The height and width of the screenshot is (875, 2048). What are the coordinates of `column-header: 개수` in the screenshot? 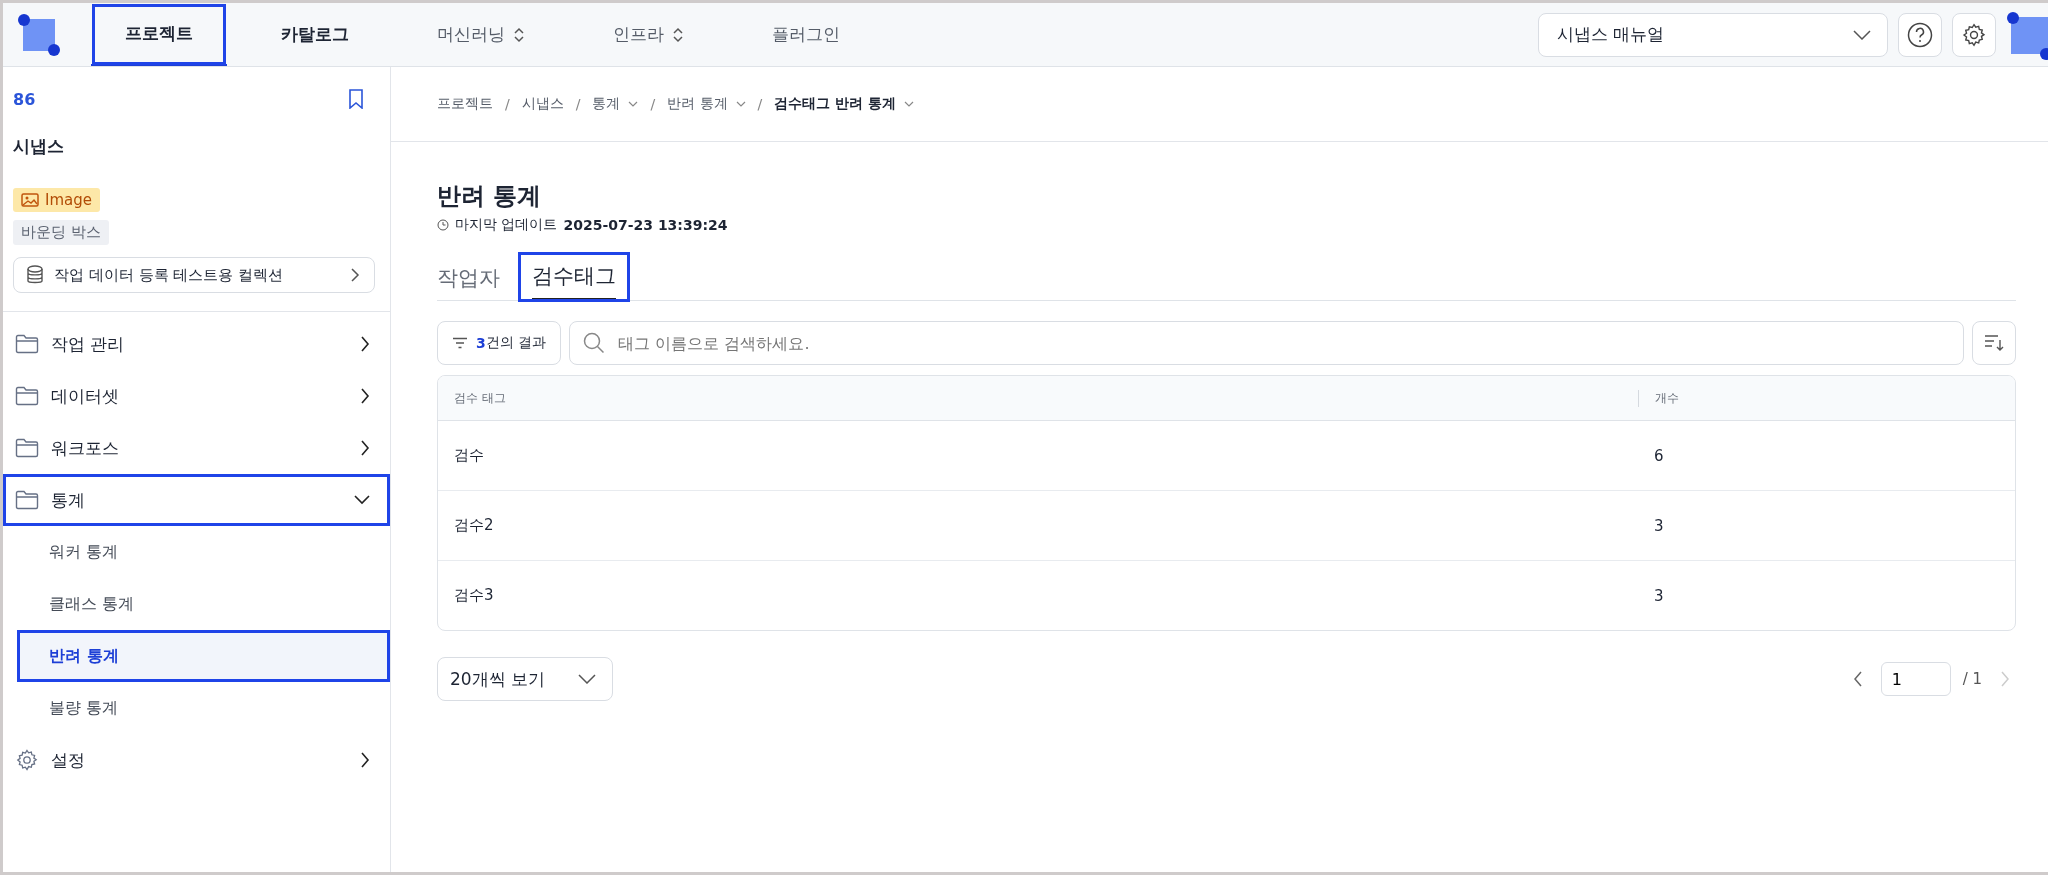 It's located at (1667, 397).